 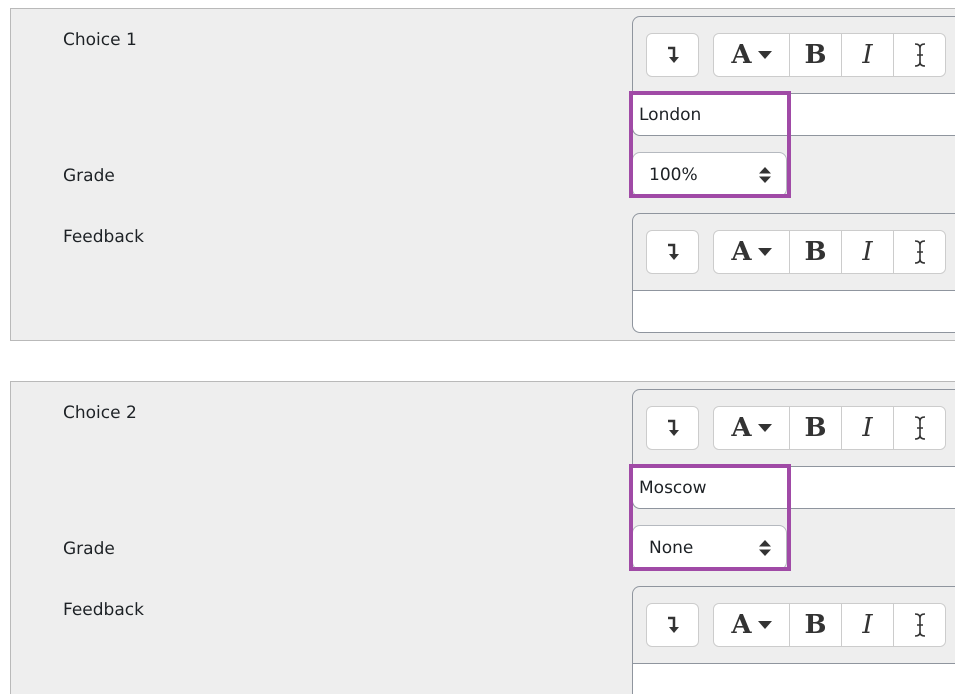 I want to click on text-area: Moscow, so click(x=794, y=487).